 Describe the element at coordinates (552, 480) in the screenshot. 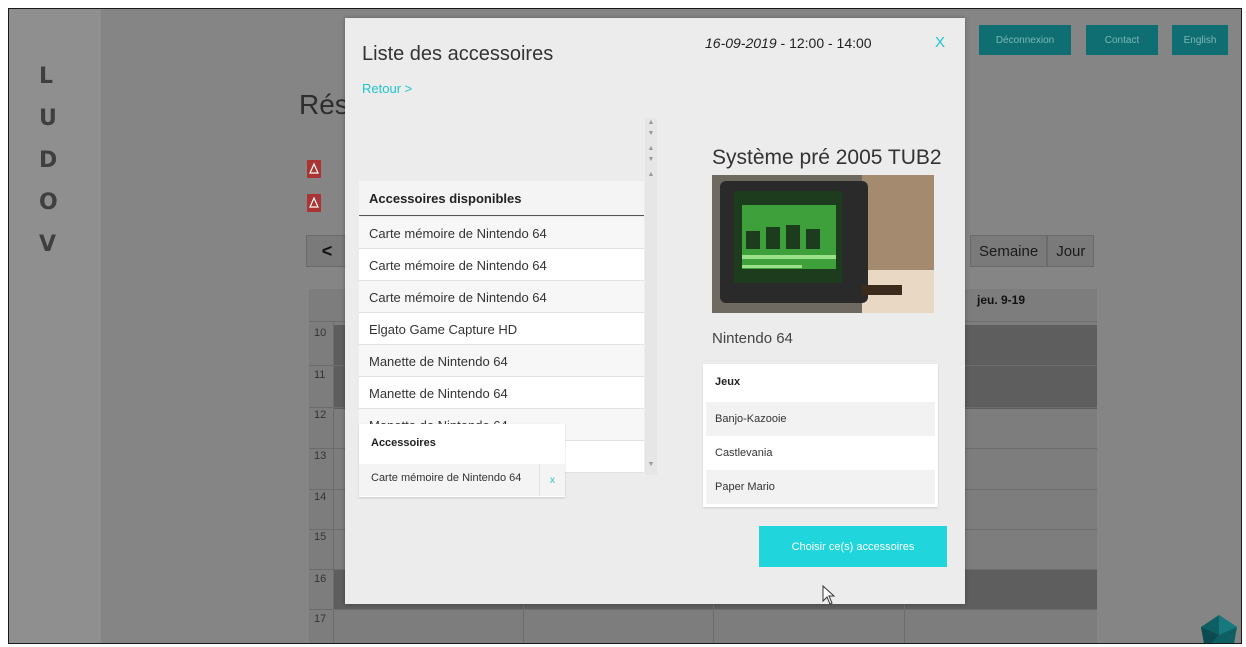

I see `remove-accessory-button: x` at that location.